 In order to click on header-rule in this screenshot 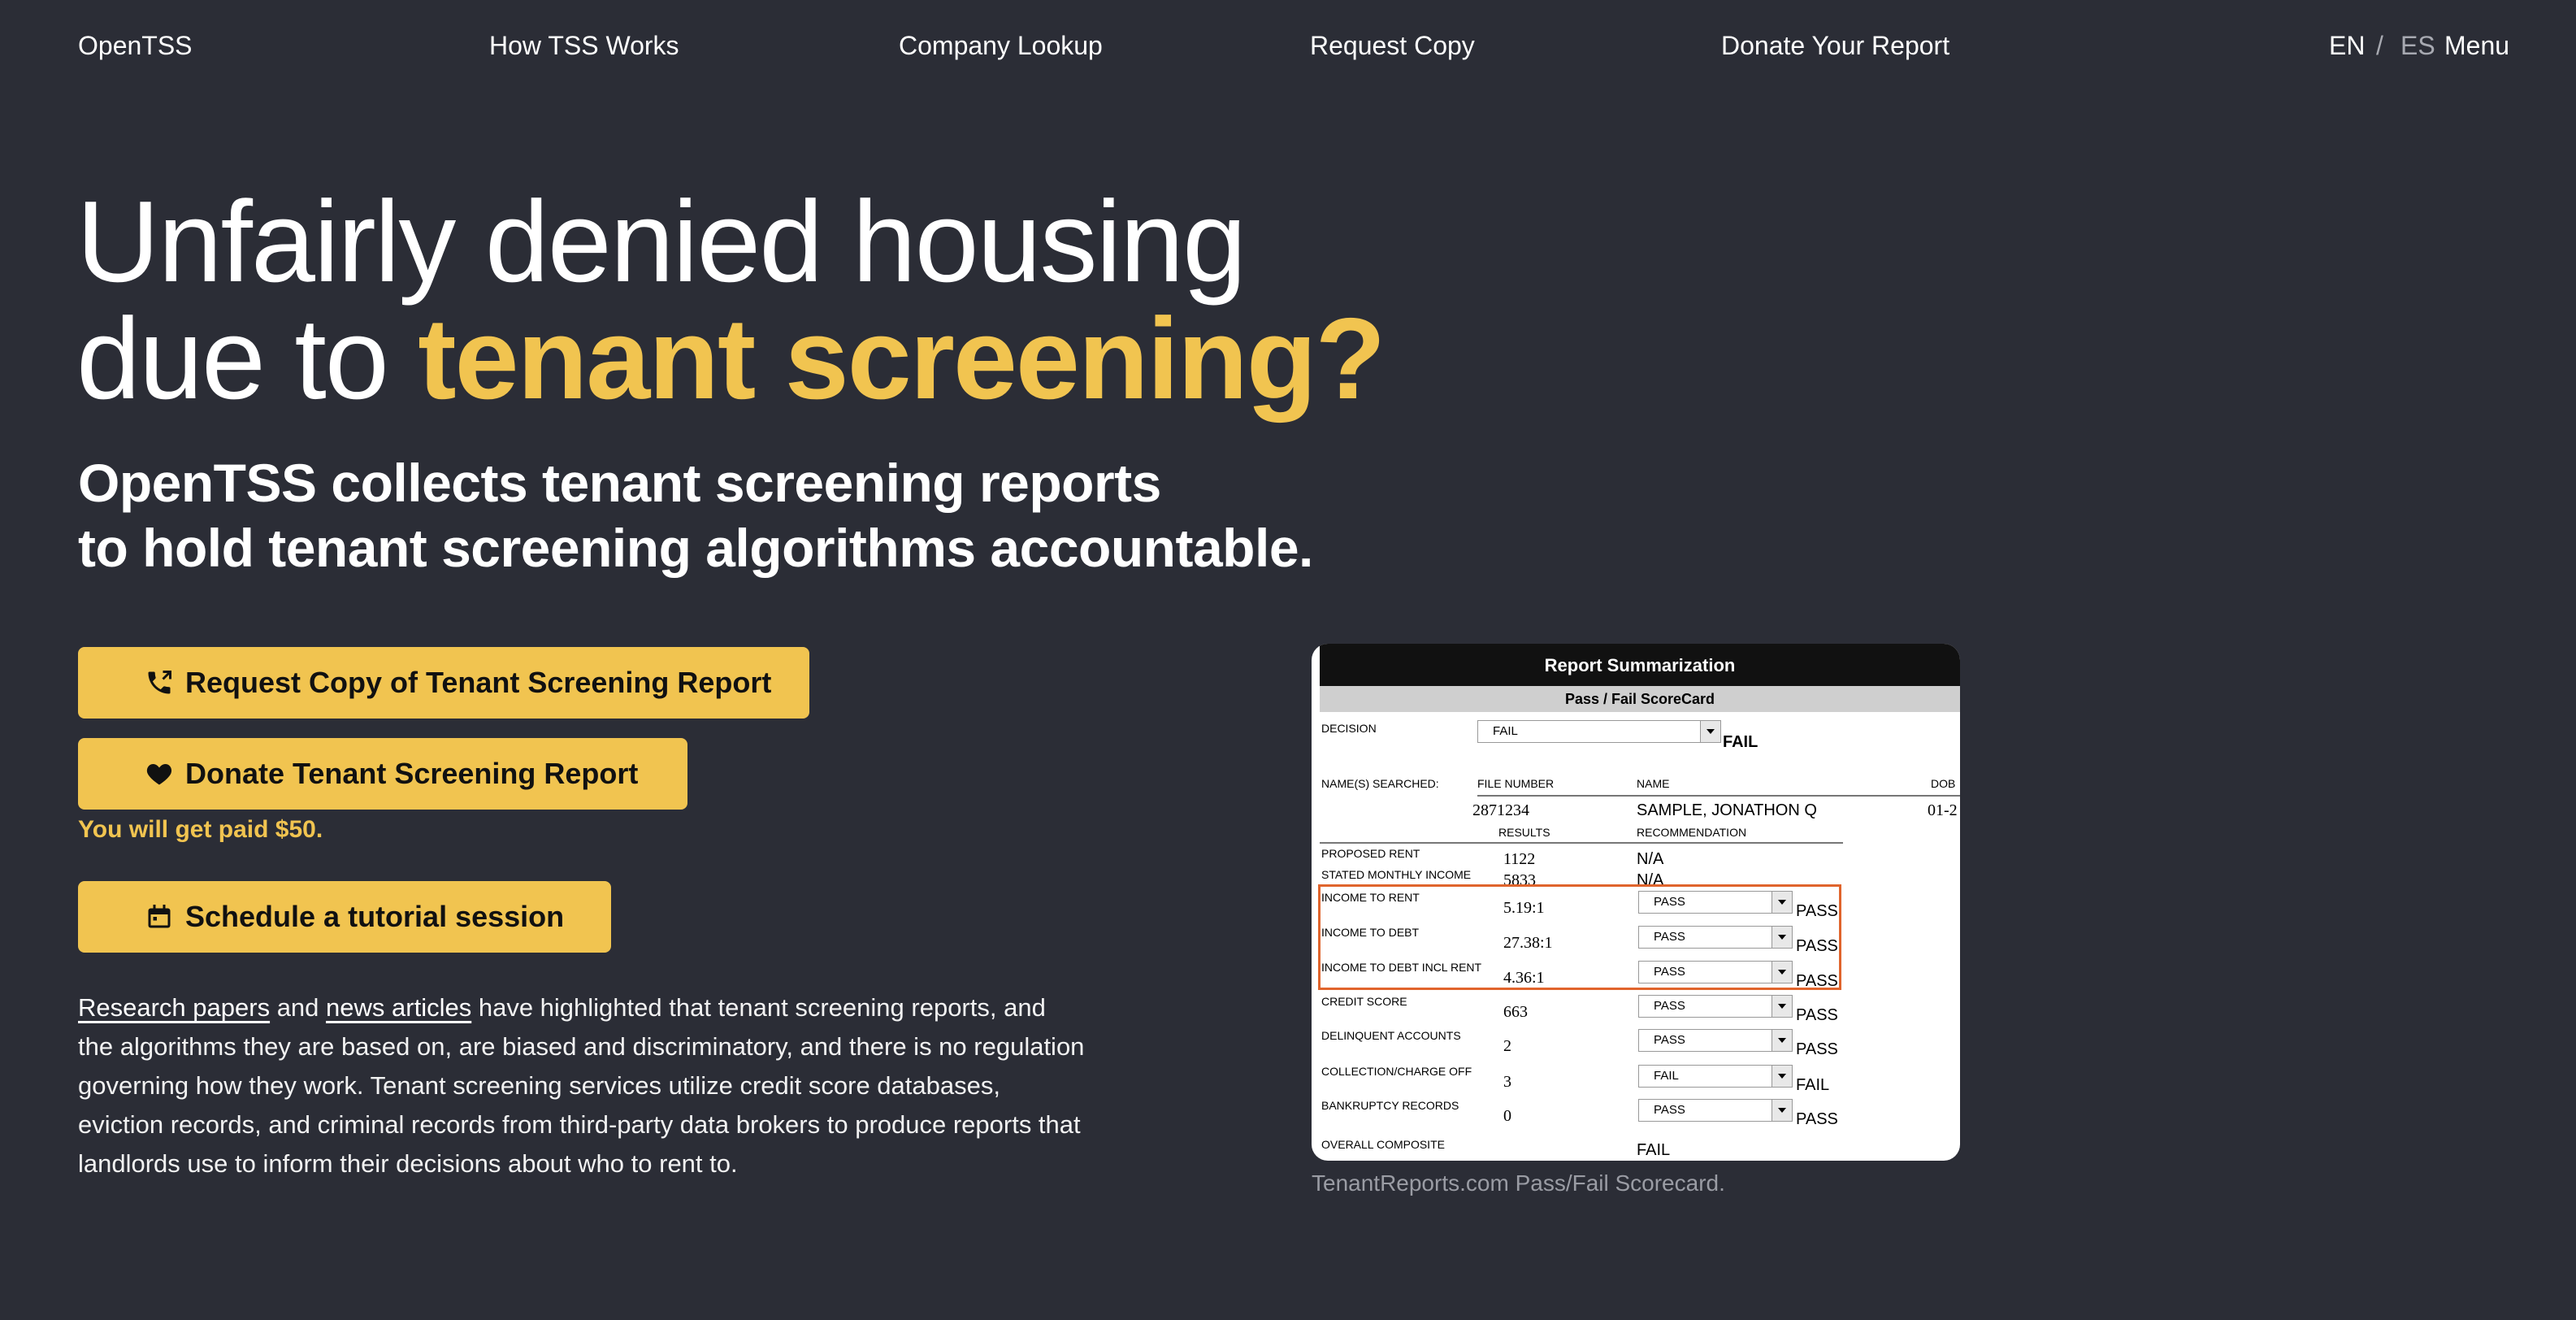, I will do `click(1718, 796)`.